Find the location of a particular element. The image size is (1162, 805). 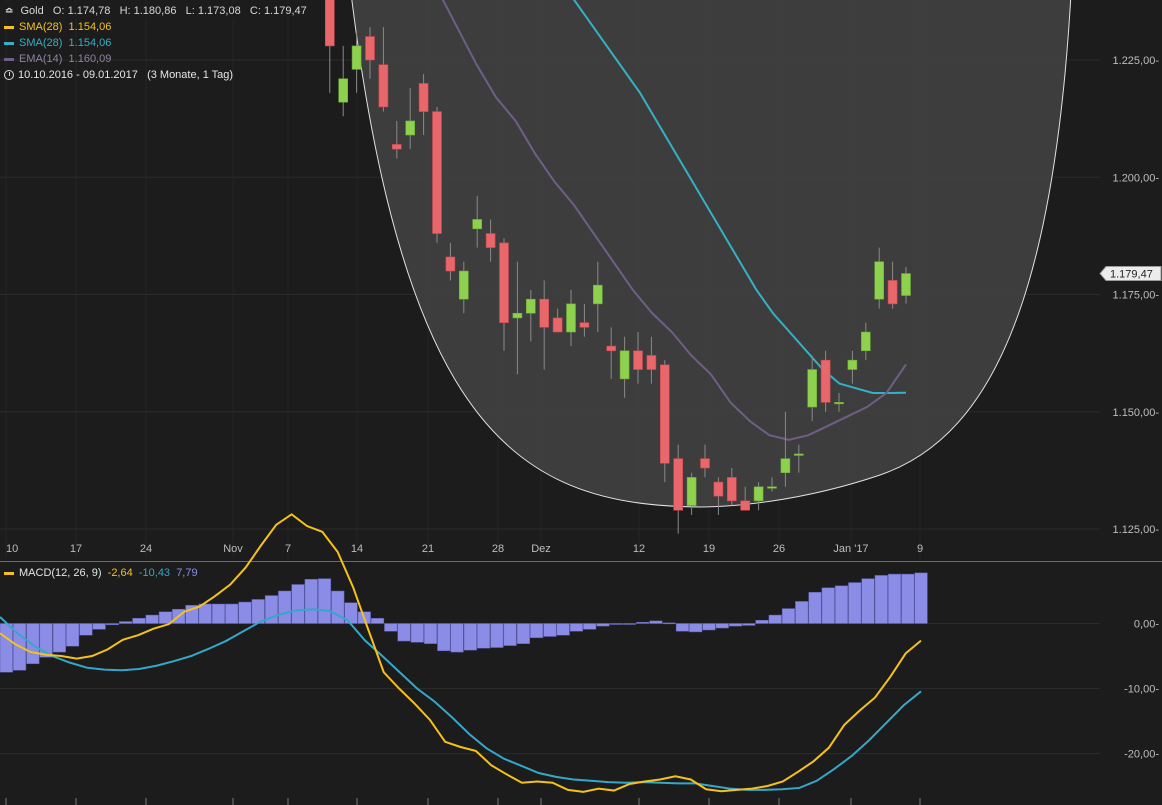

ema-swatch is located at coordinates (9, 59).